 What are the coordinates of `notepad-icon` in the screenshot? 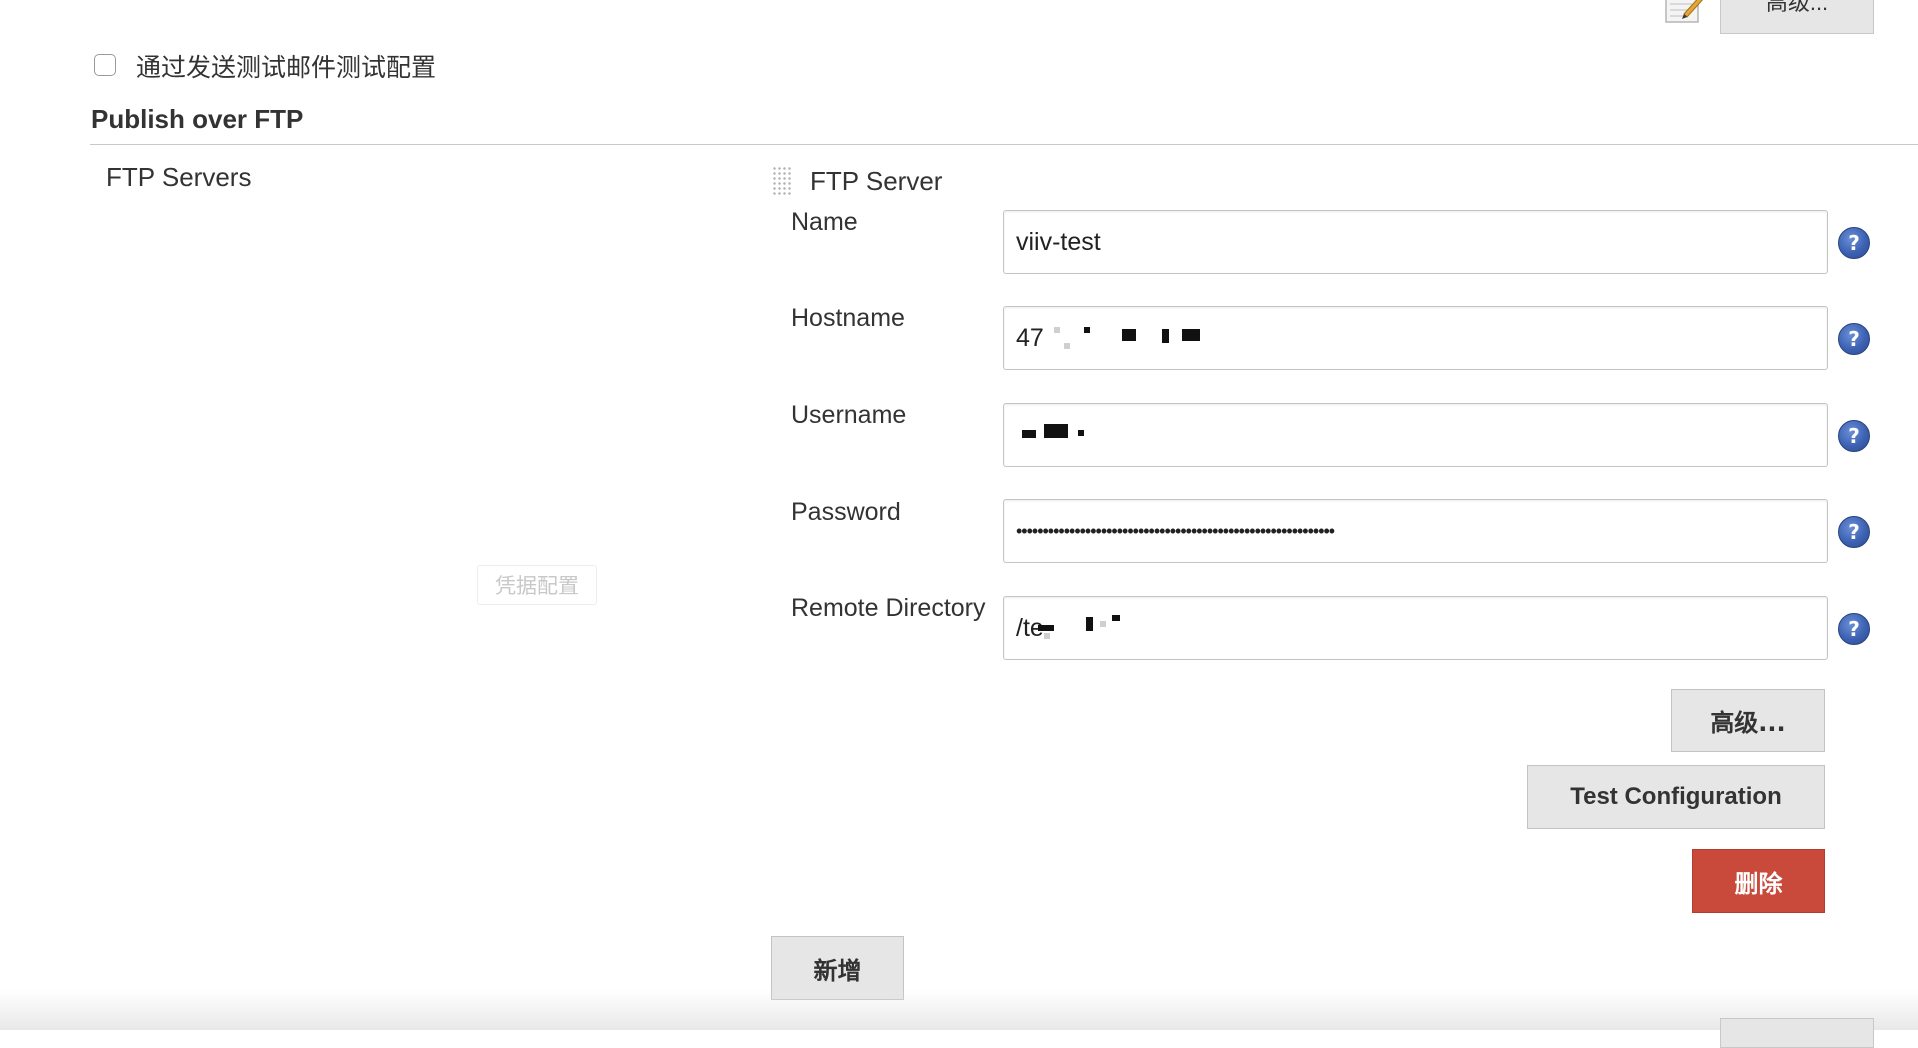 It's located at (1684, 13).